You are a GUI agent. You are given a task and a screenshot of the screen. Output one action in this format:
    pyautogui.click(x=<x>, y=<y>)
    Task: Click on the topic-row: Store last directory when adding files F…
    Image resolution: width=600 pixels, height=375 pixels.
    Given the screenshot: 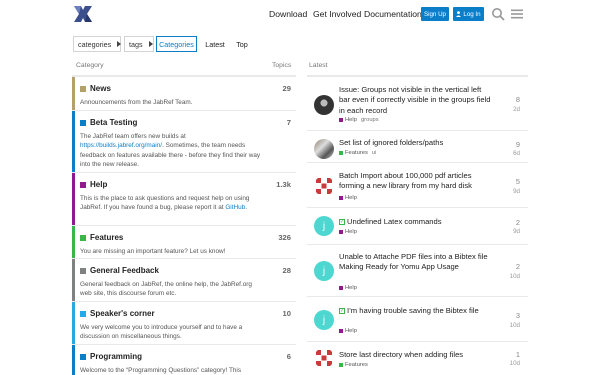 What is the action you would take?
    pyautogui.click(x=417, y=358)
    